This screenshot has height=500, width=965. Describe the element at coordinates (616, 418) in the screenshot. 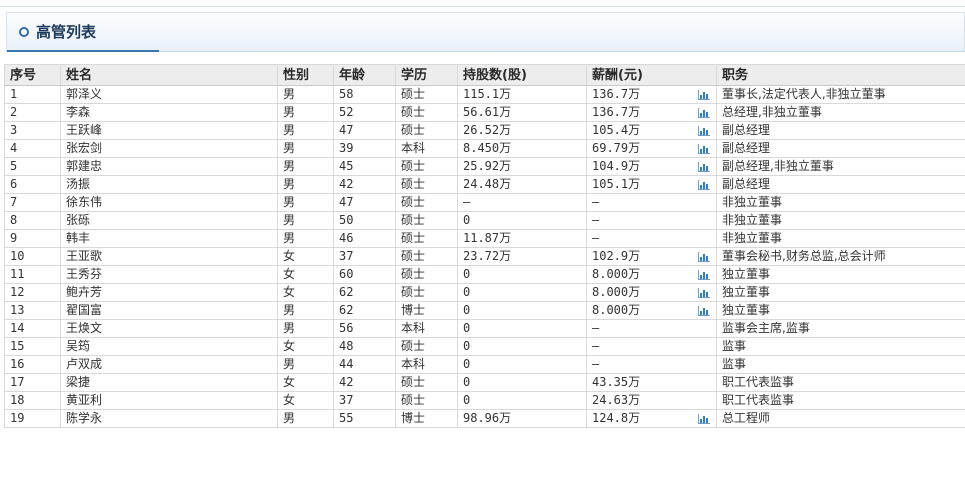

I see `cell-salary-text: 124.8万` at that location.